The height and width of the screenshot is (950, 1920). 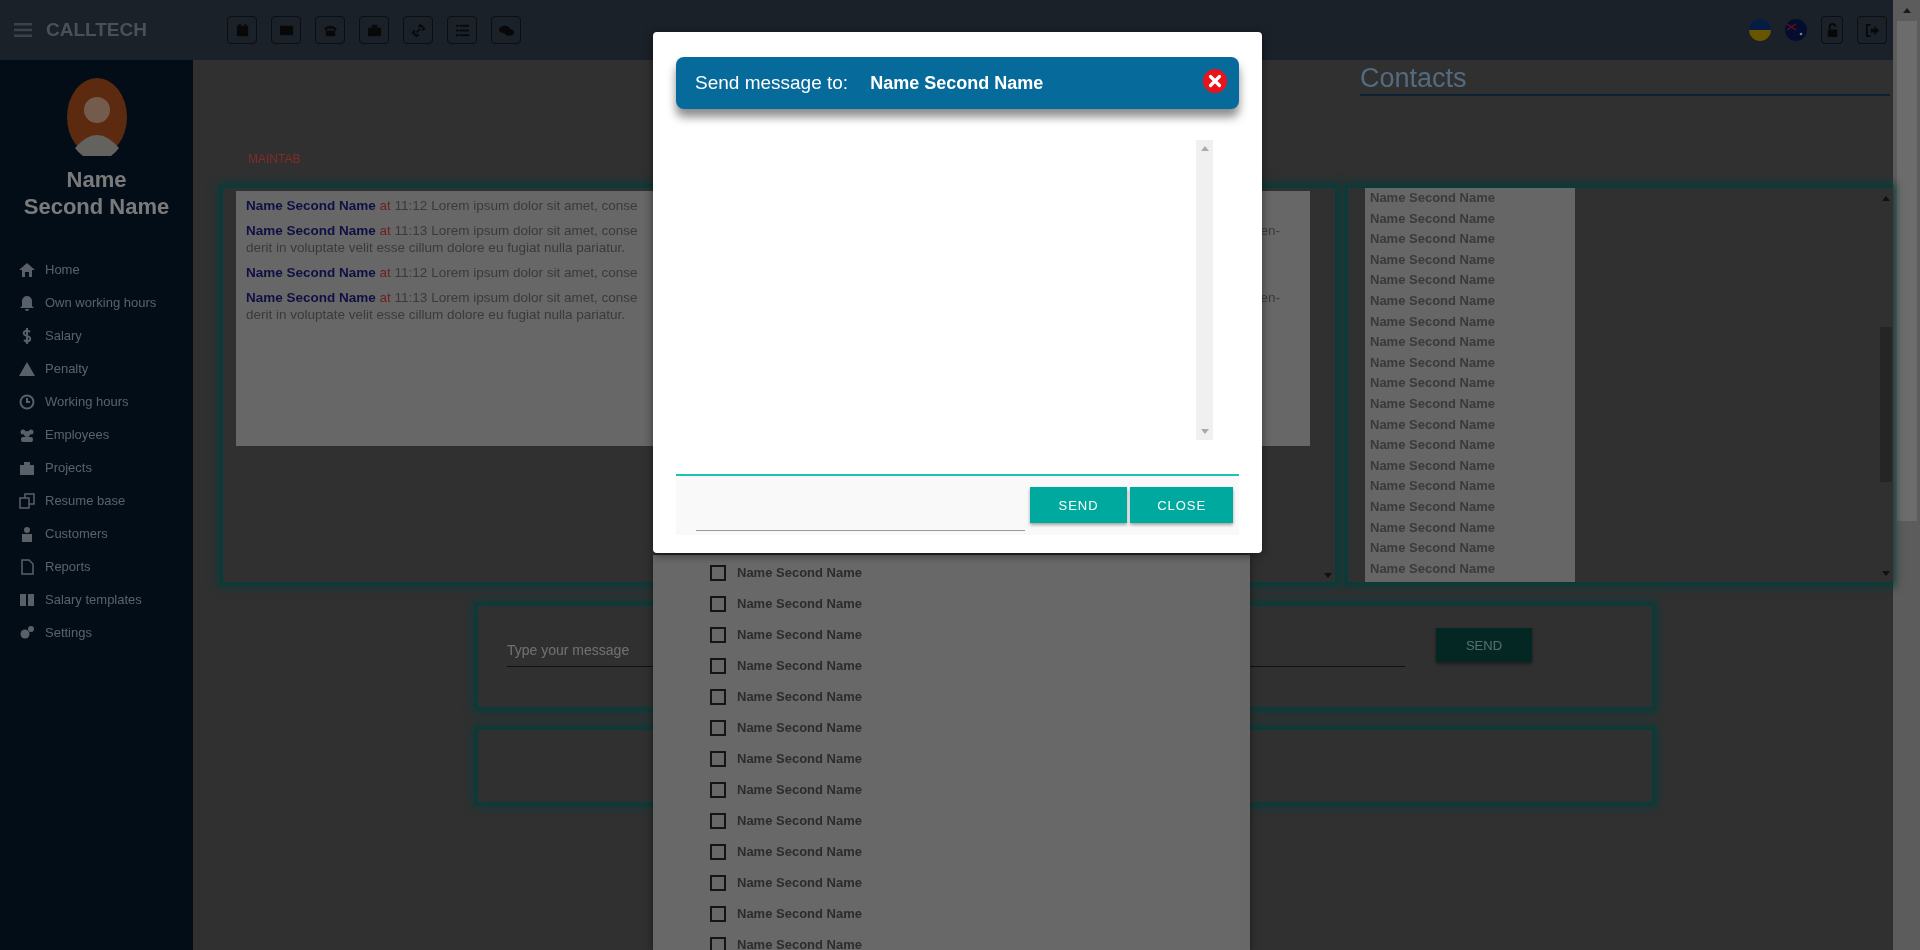 I want to click on contacts-heading: Contacts, so click(x=1625, y=79).